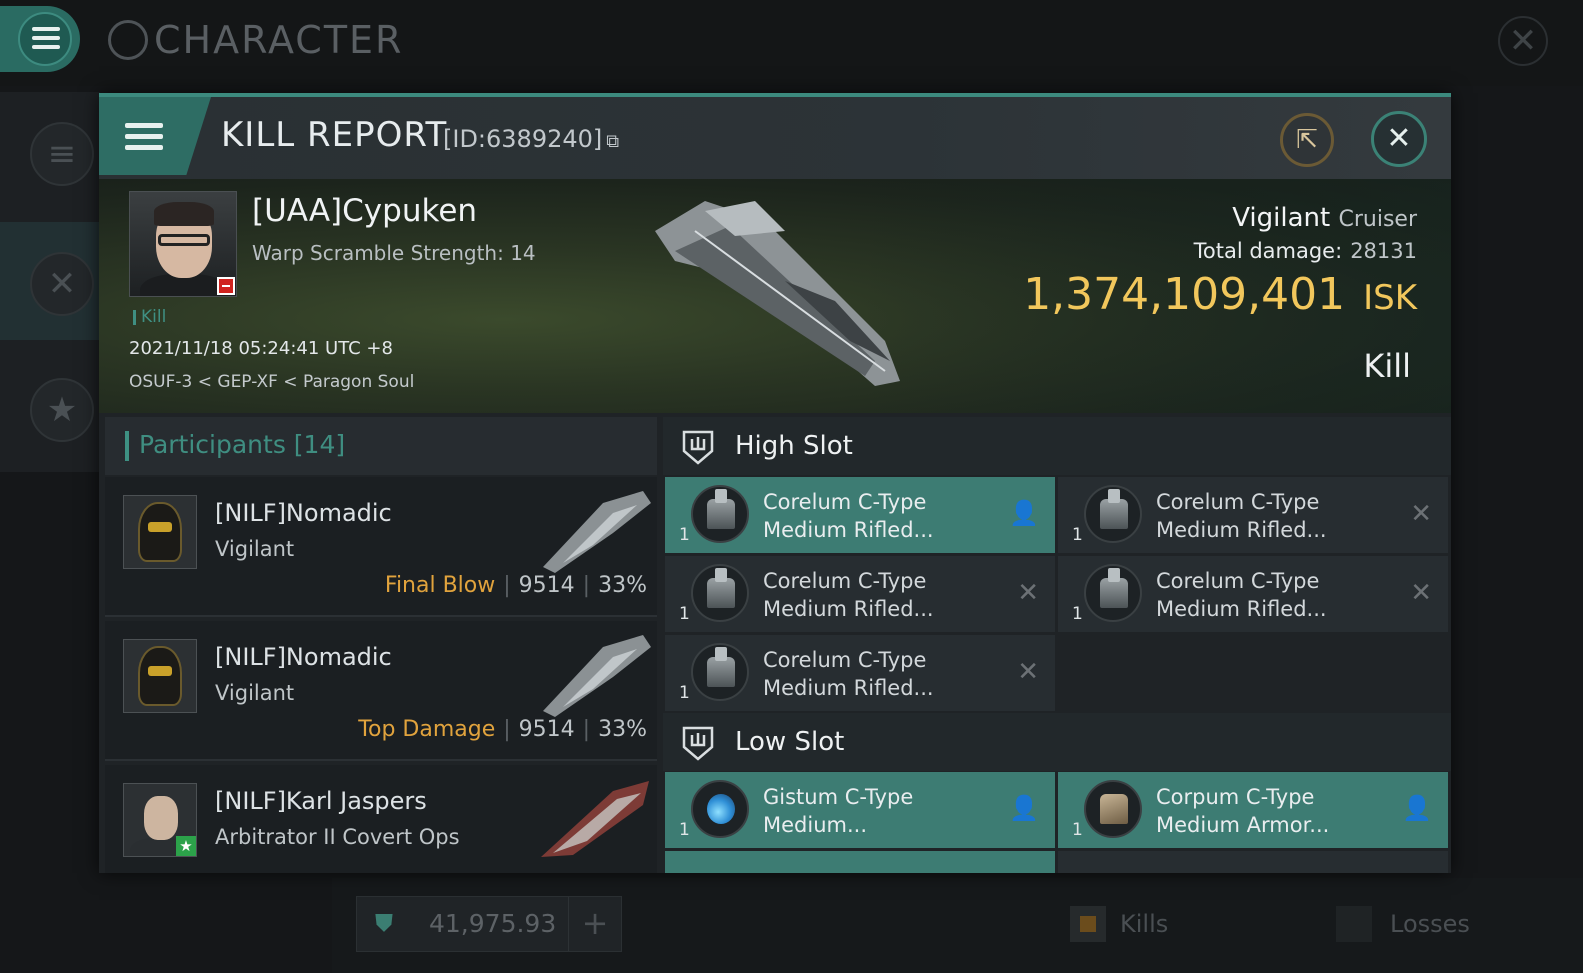 The height and width of the screenshot is (973, 1583). I want to click on share-button: ⇱, so click(1307, 140).